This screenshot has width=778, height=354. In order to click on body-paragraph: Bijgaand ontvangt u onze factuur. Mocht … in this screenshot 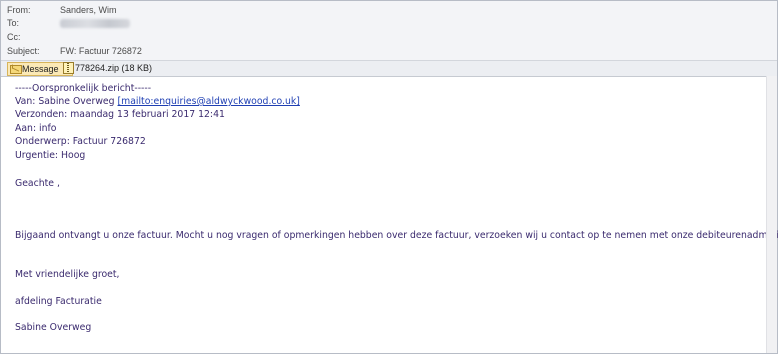, I will do `click(396, 235)`.